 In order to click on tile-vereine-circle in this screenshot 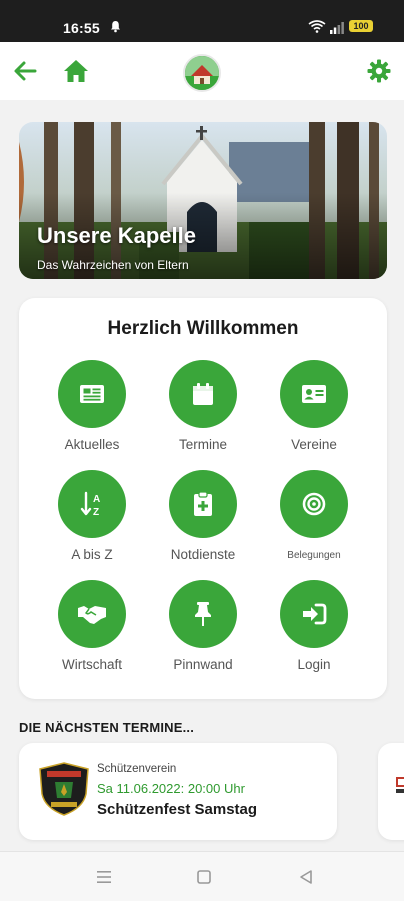, I will do `click(314, 394)`.